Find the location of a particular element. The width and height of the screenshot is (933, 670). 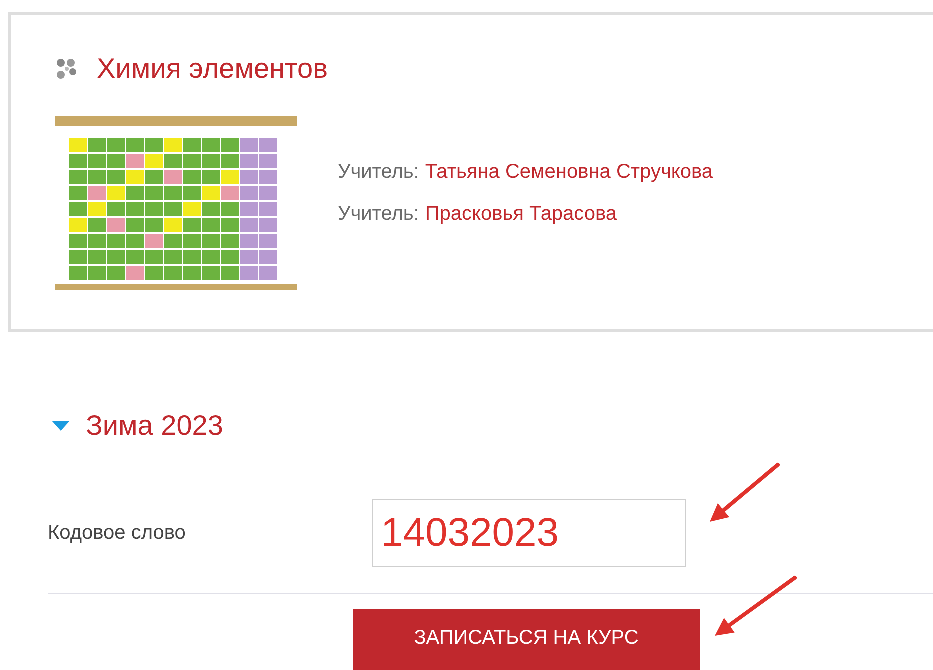

molecule-icon is located at coordinates (66, 69).